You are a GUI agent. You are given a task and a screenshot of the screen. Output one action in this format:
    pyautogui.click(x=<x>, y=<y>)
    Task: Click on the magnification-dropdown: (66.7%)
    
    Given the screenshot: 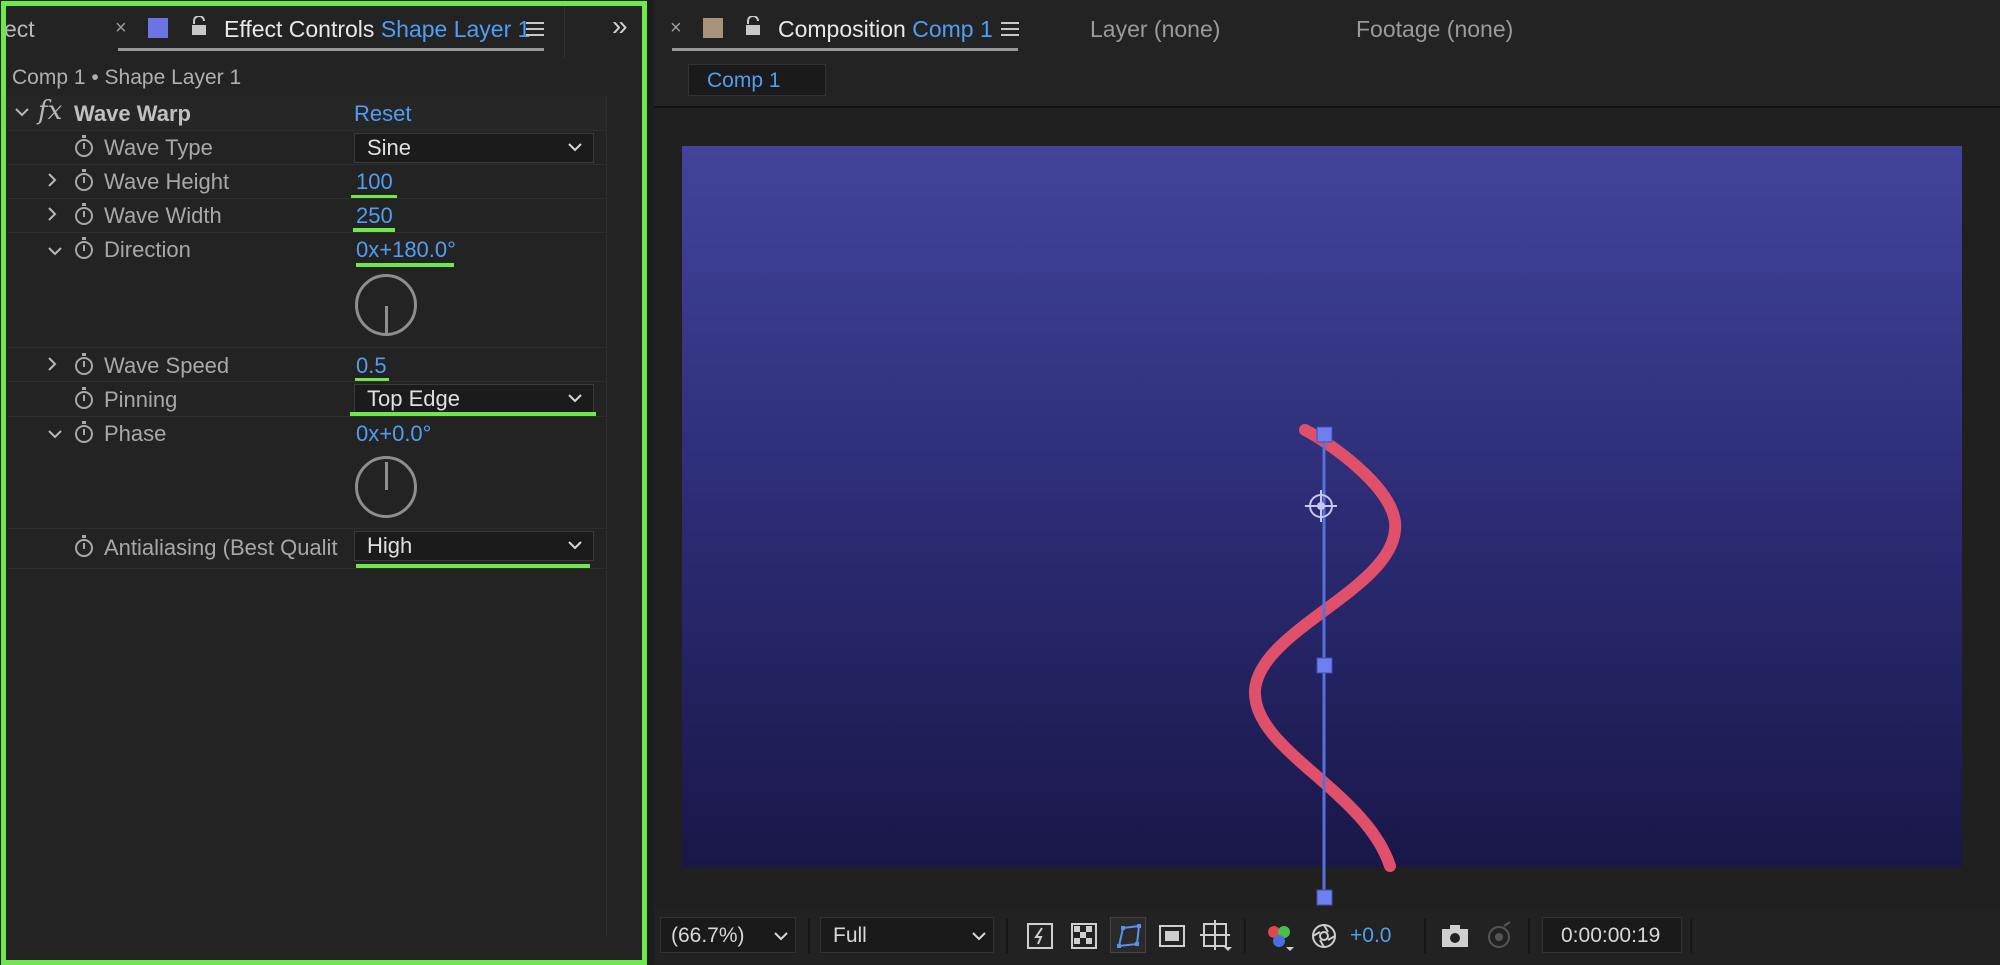 What is the action you would take?
    pyautogui.click(x=728, y=935)
    